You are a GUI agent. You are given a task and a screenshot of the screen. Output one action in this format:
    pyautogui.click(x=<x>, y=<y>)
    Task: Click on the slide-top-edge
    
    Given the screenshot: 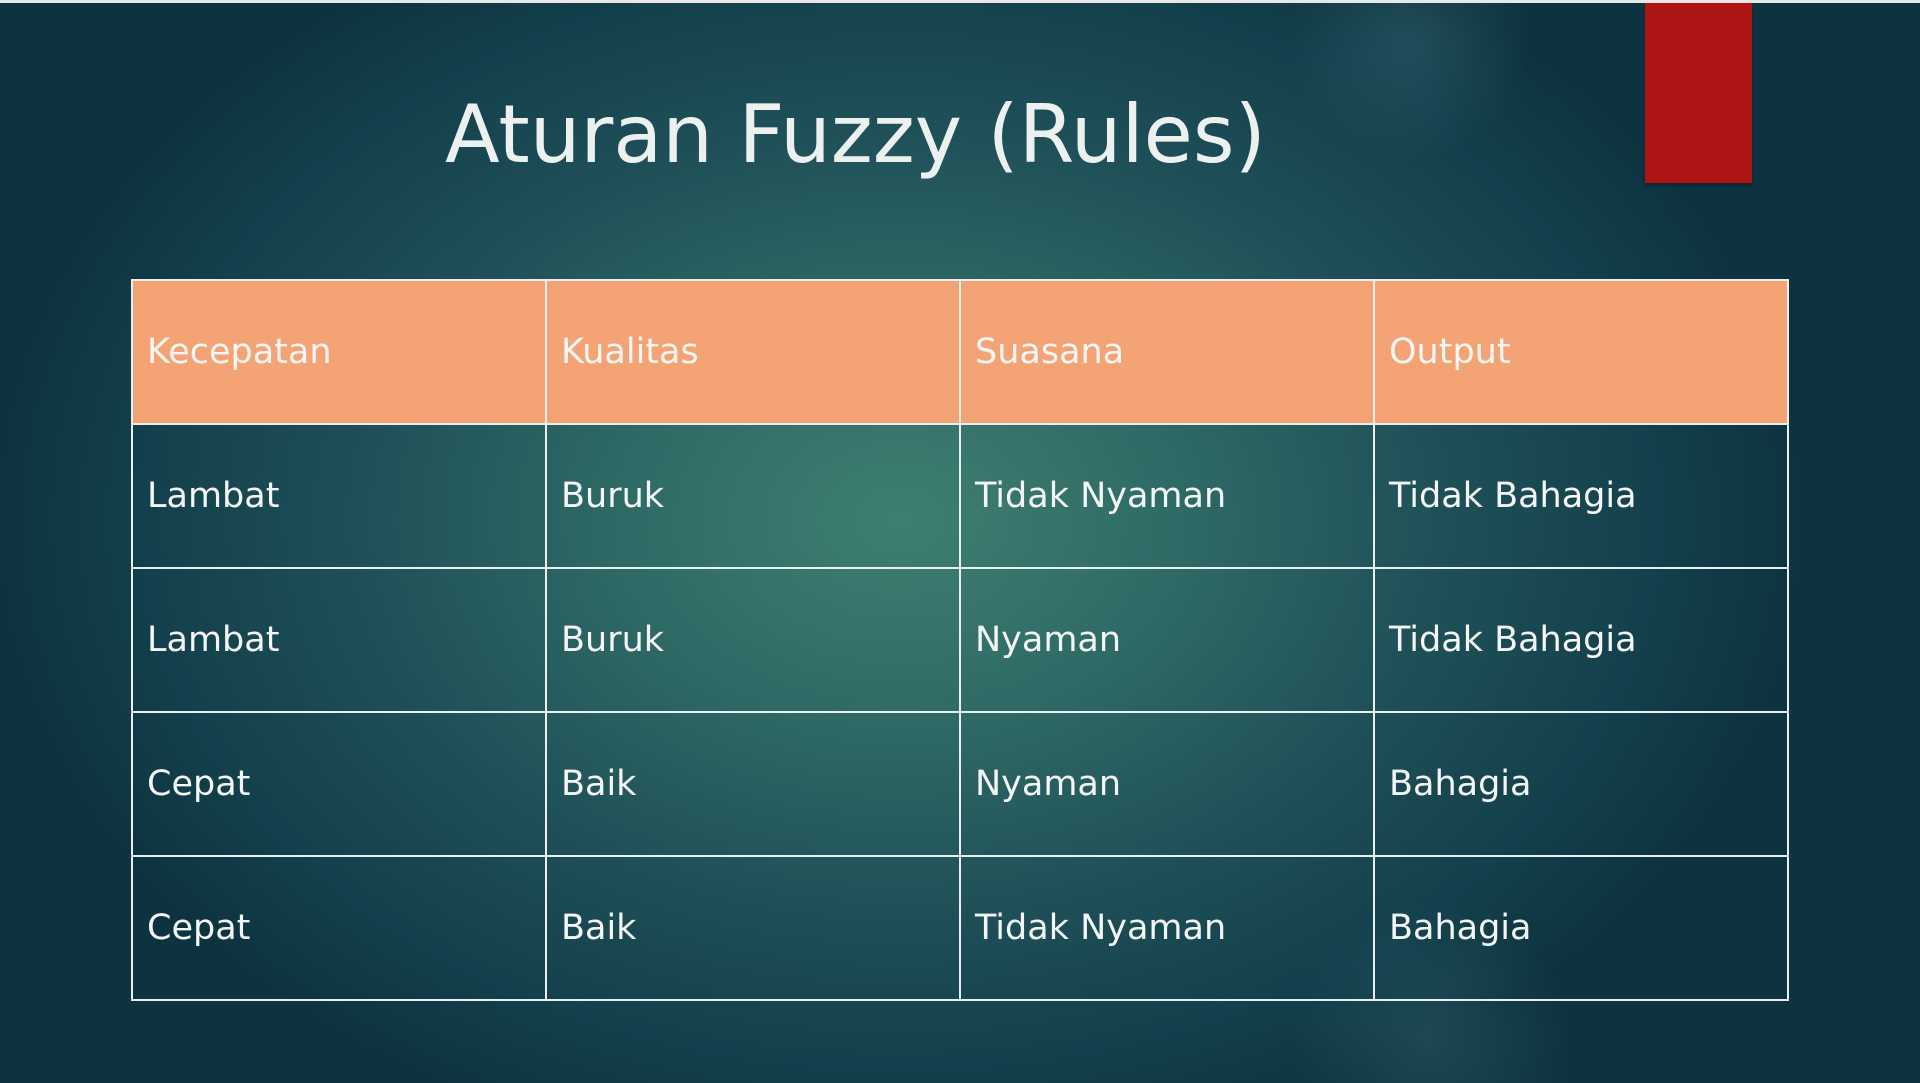 What is the action you would take?
    pyautogui.click(x=960, y=1)
    